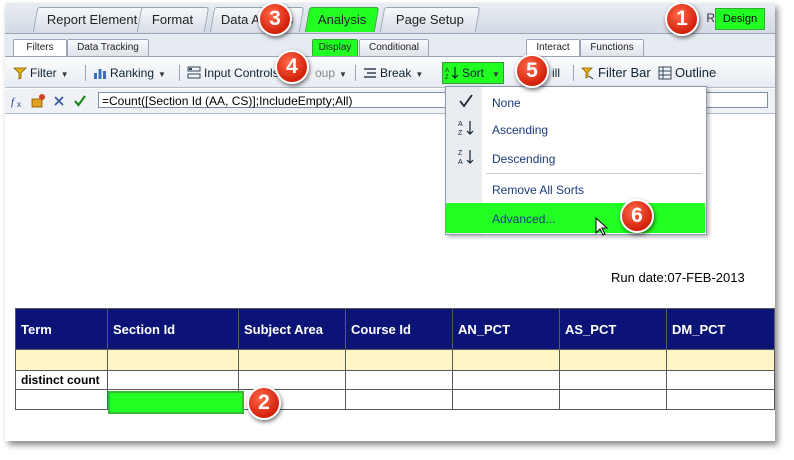 The image size is (794, 460). I want to click on column-header-dm-pct: DM_PCT, so click(720, 329).